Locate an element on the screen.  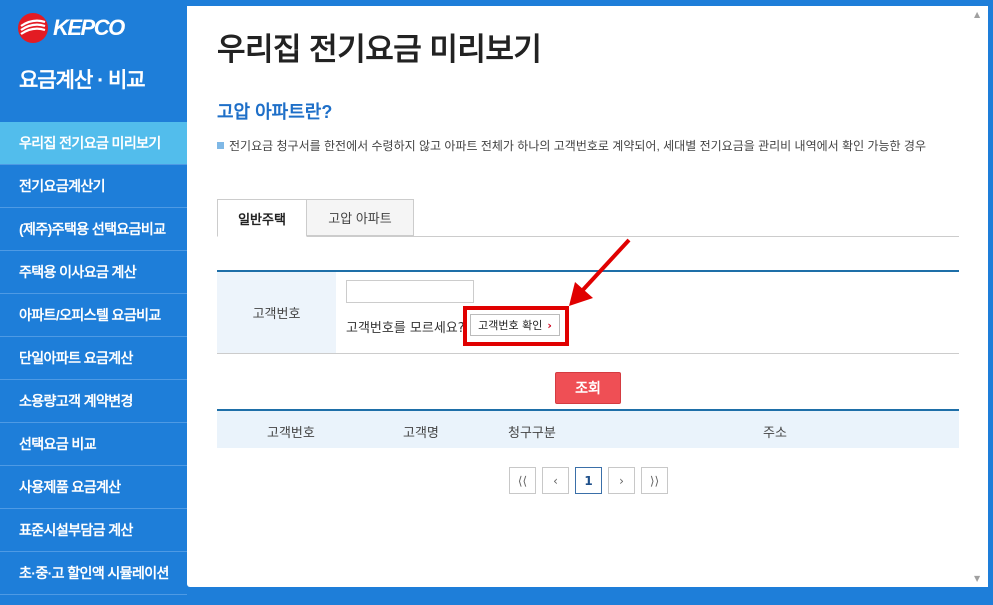
sidebar-item-bill-calculator: 전기요금계산기 is located at coordinates (93, 186).